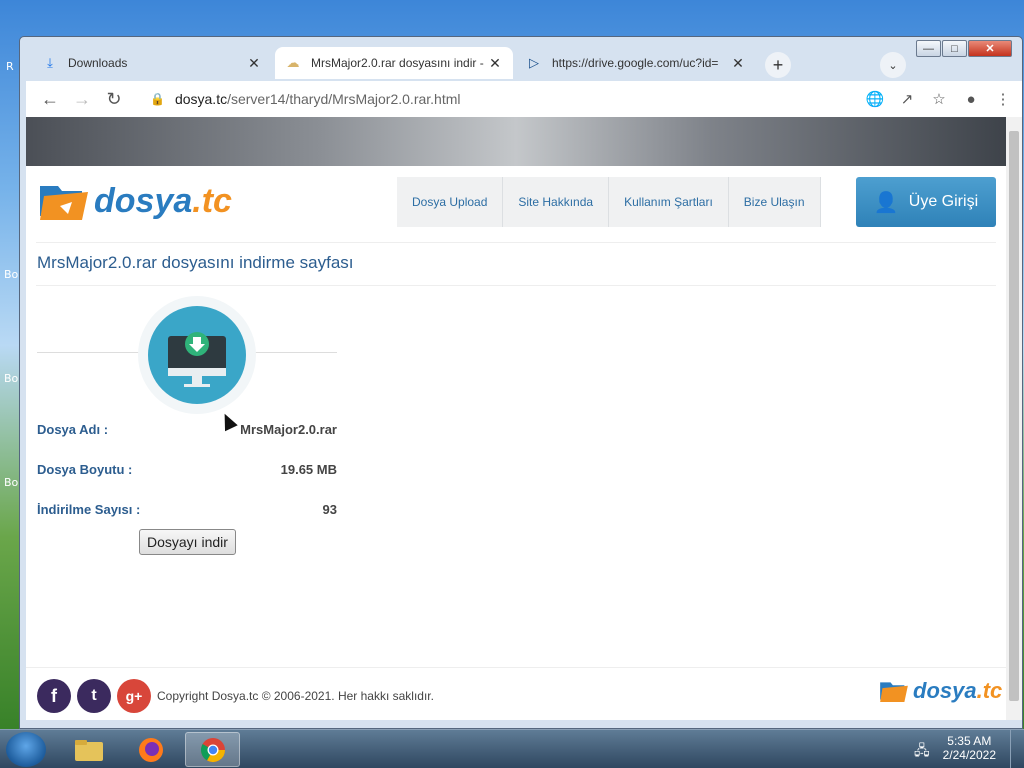 The image size is (1024, 768). What do you see at coordinates (308, 469) in the screenshot?
I see `file-size-value: 19.65 MB` at bounding box center [308, 469].